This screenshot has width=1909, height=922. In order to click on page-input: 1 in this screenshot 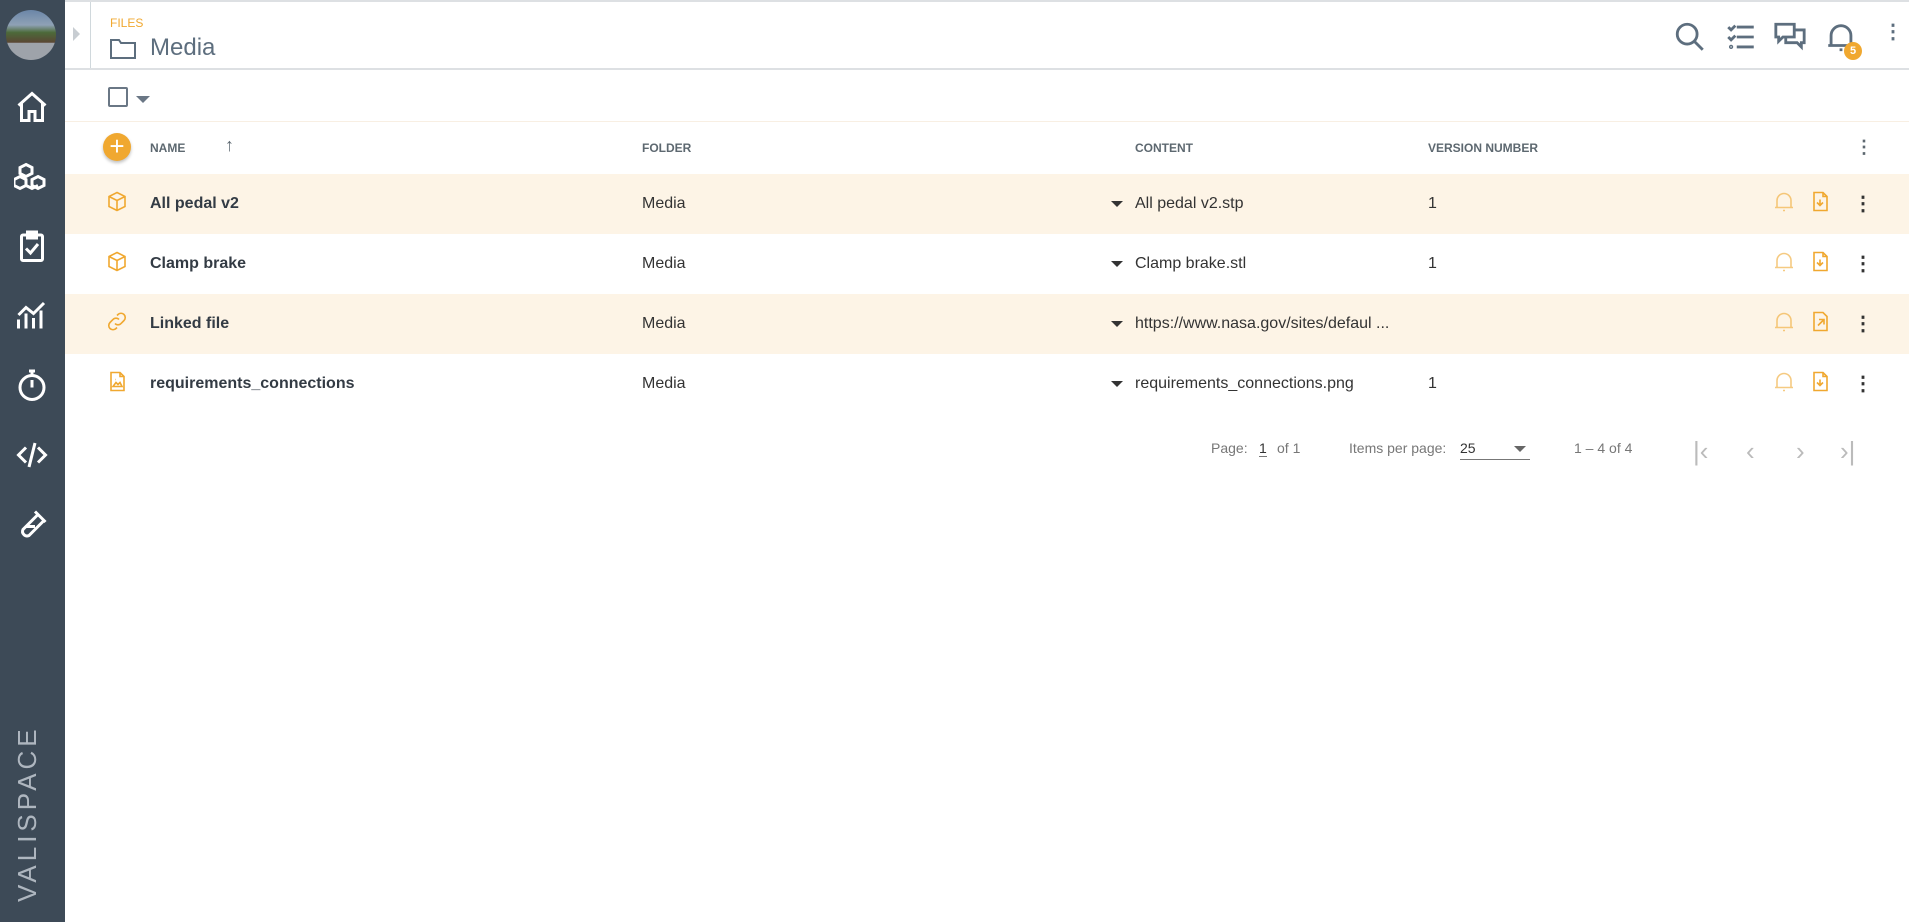, I will do `click(1263, 448)`.